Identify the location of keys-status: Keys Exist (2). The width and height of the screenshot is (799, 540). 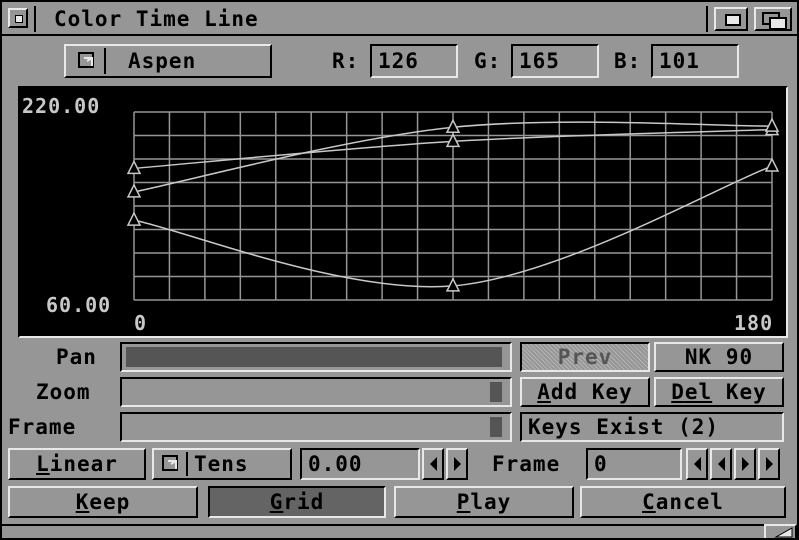
(624, 426).